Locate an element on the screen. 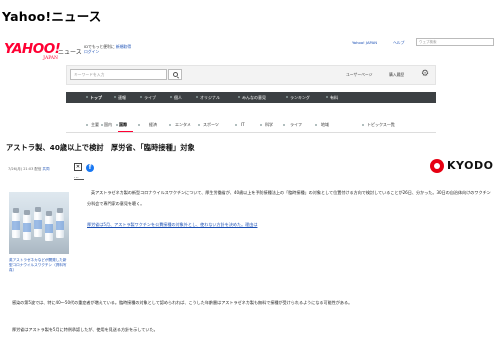 The height and width of the screenshot is (348, 500). nav-ranking: ランキング is located at coordinates (300, 98).